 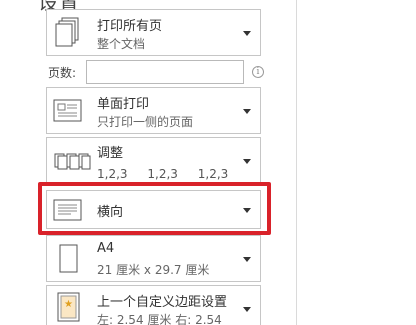 What do you see at coordinates (145, 122) in the screenshot?
I see `print-sides-subtitle: 只打印一侧的页面` at bounding box center [145, 122].